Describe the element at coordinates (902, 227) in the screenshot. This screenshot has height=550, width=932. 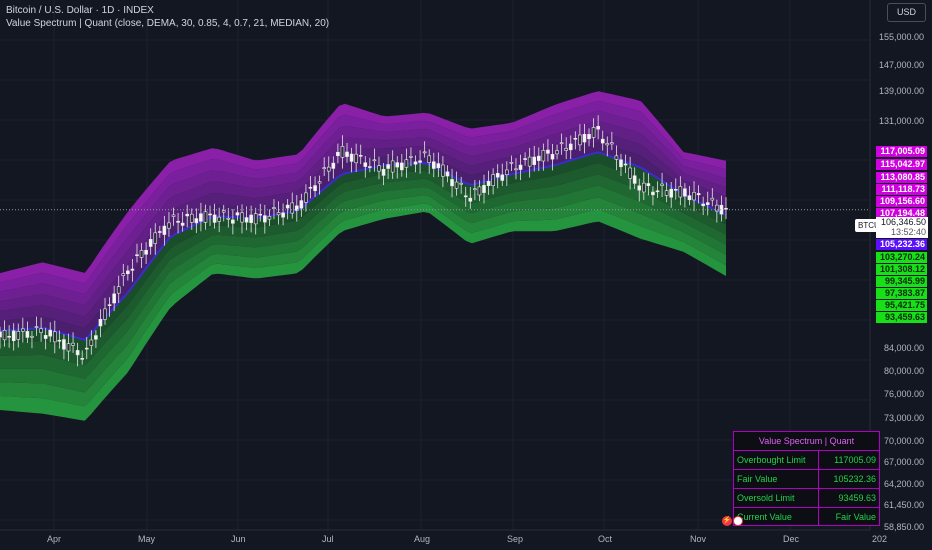
I see `current-price-label: 106,346.50 13:52:40` at that location.